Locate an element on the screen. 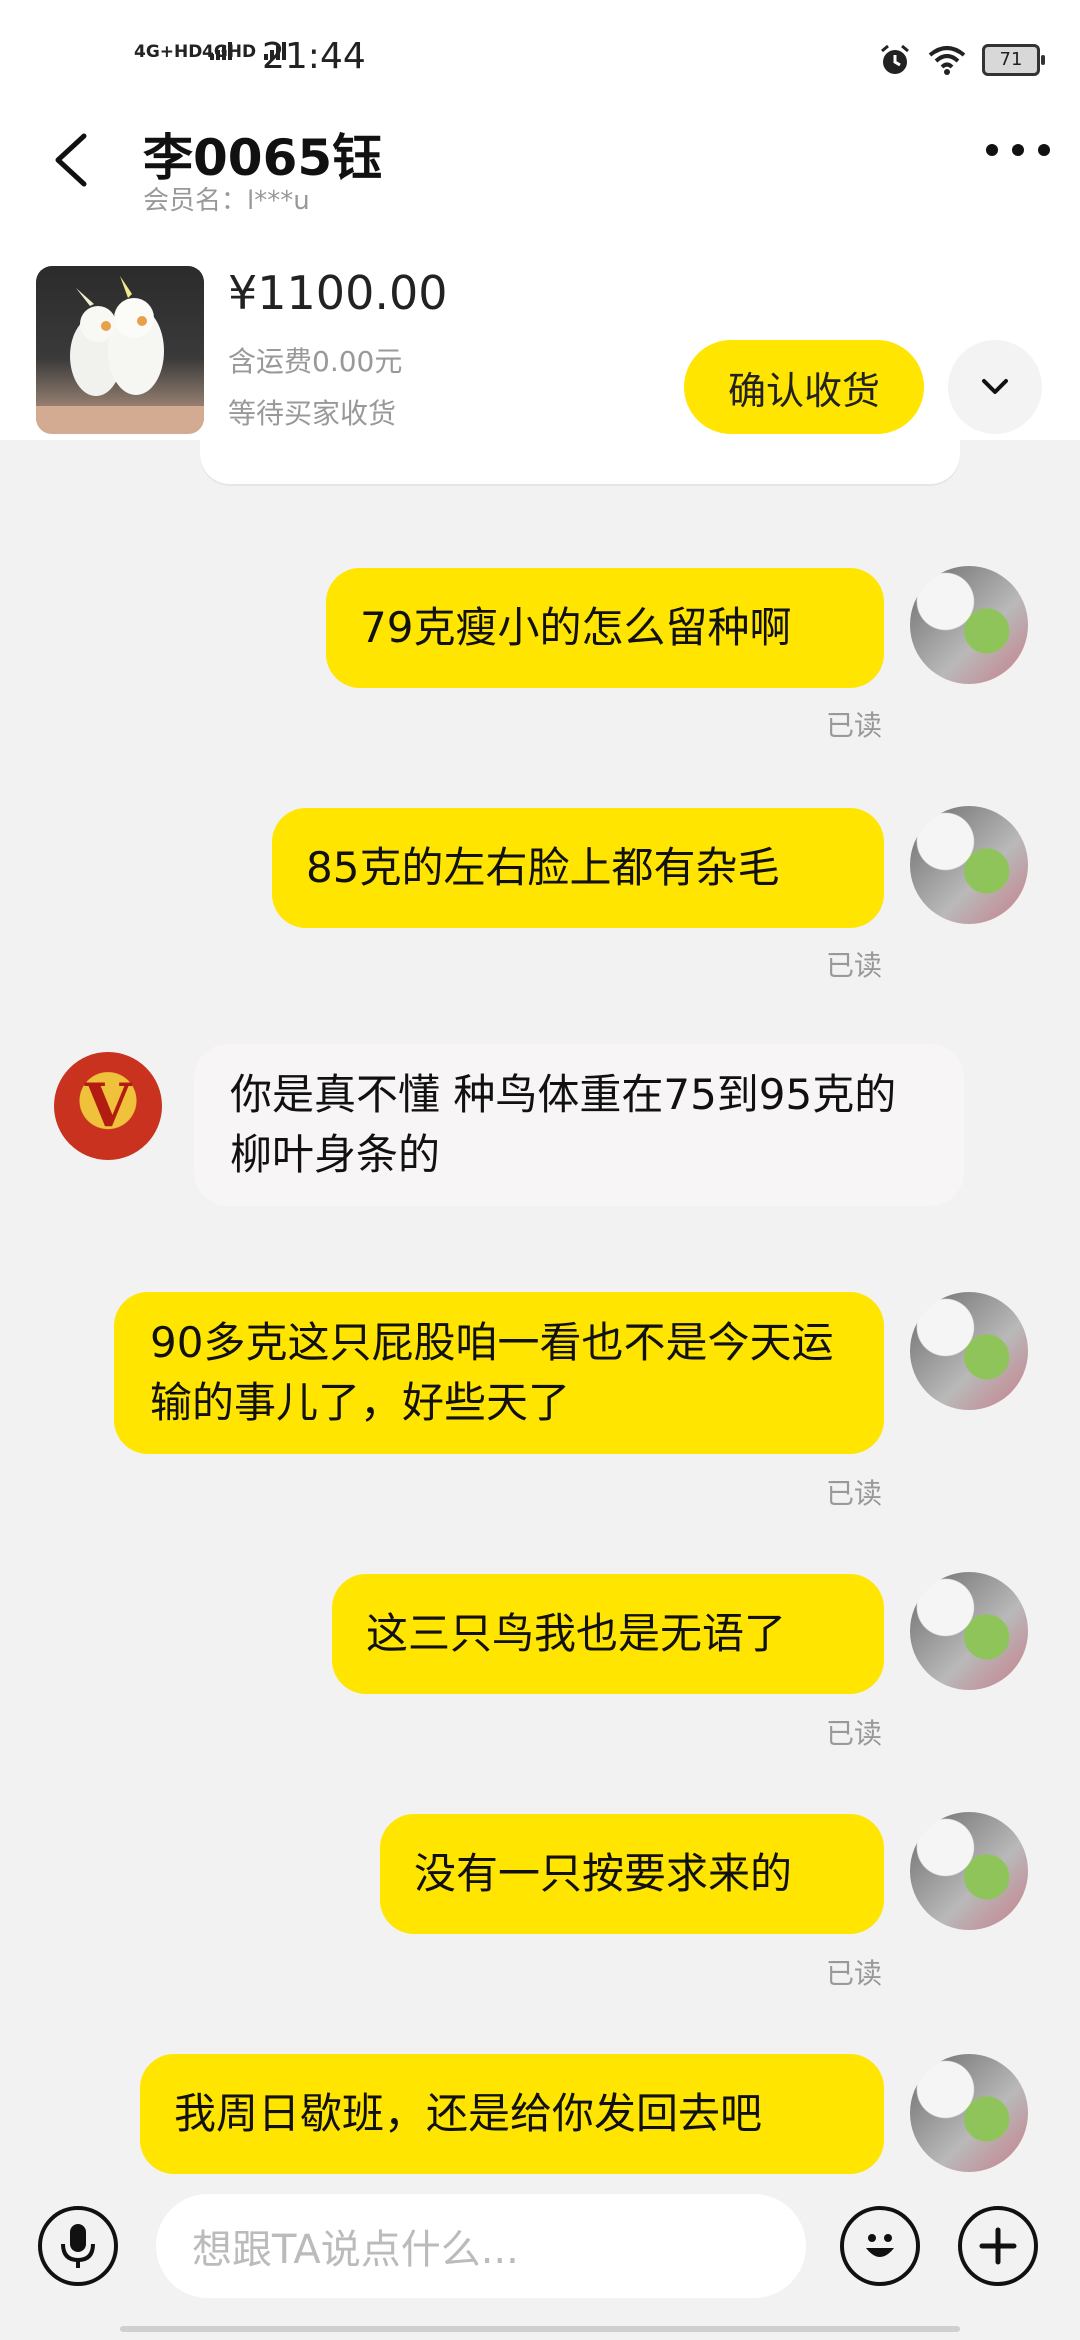  message-text: 79克瘦小的怎么留种啊 is located at coordinates (576, 627).